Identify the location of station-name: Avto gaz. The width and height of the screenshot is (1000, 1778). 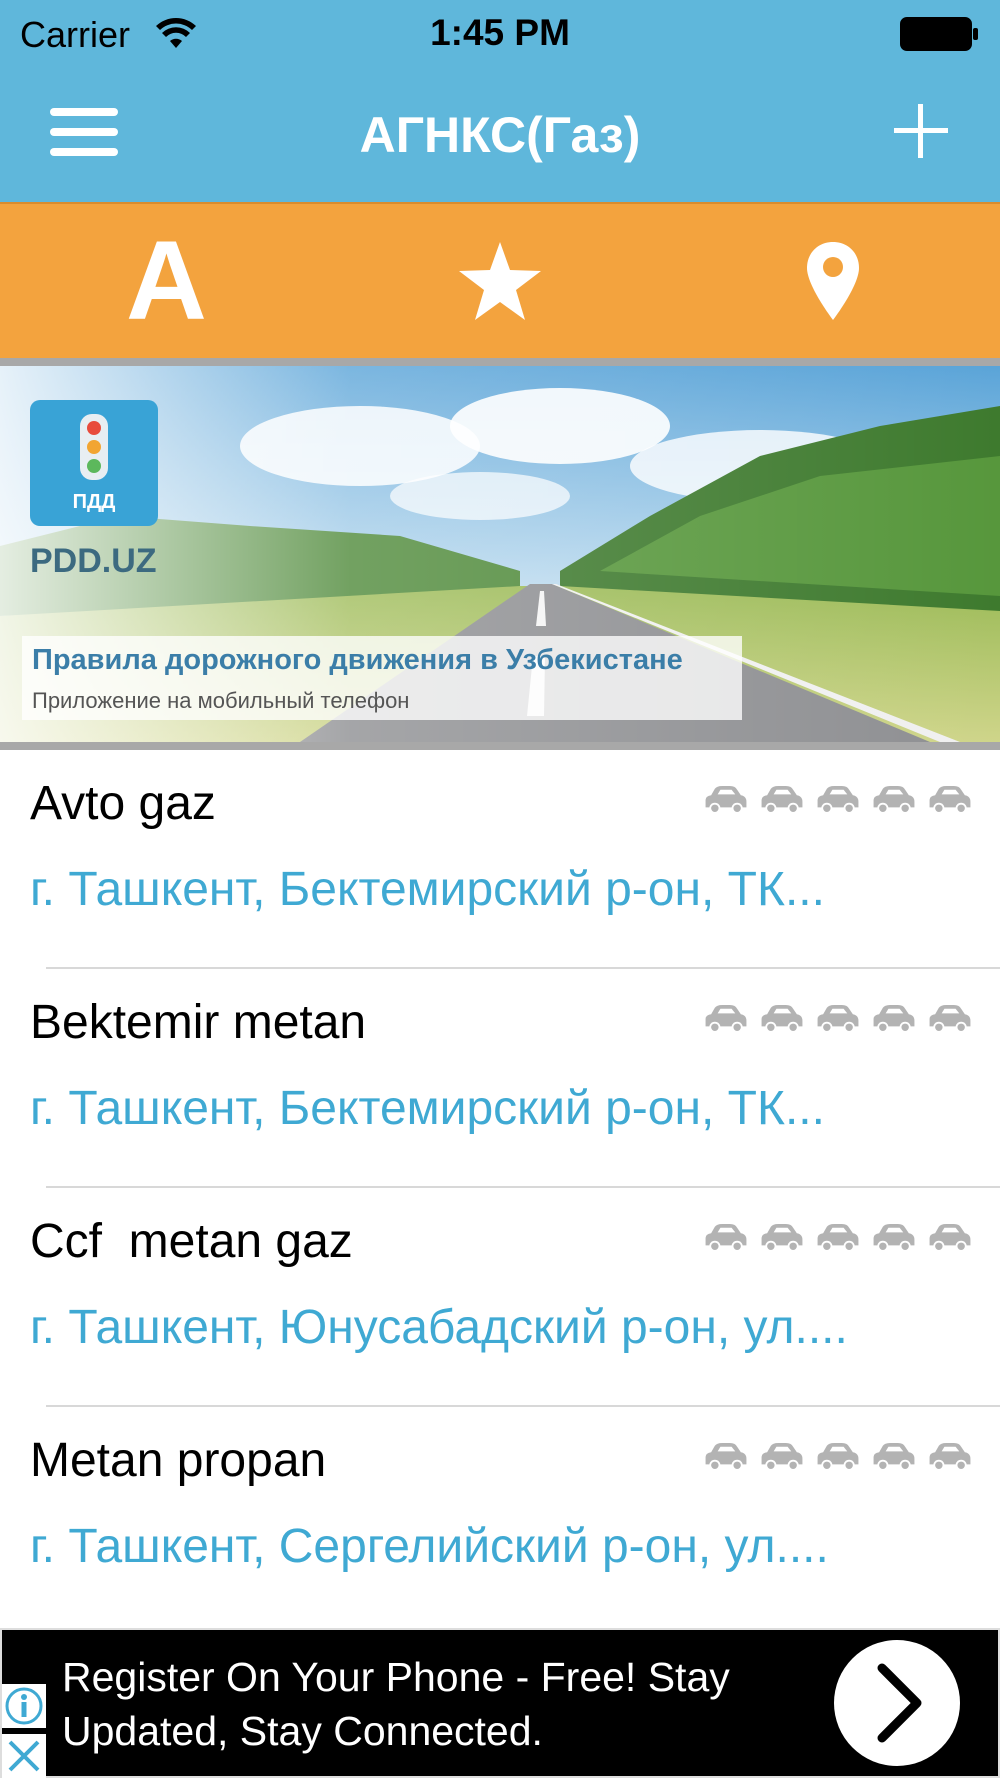
(123, 803).